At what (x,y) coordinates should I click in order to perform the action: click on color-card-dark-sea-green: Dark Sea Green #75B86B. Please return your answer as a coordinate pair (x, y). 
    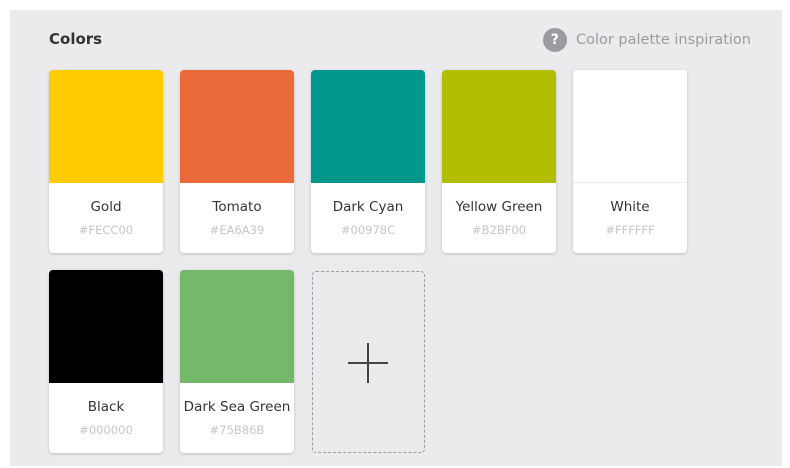
    Looking at the image, I should click on (237, 361).